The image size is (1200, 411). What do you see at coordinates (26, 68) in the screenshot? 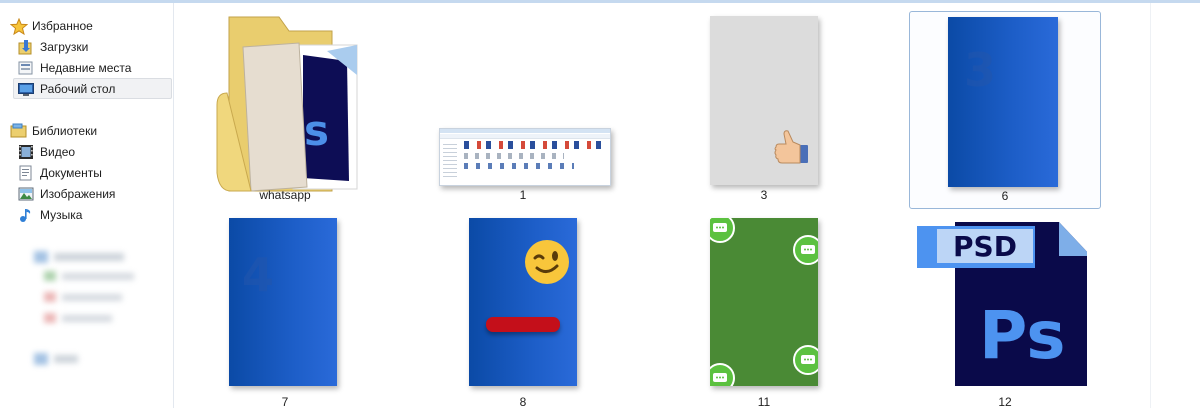
I see `recent-places-icon` at bounding box center [26, 68].